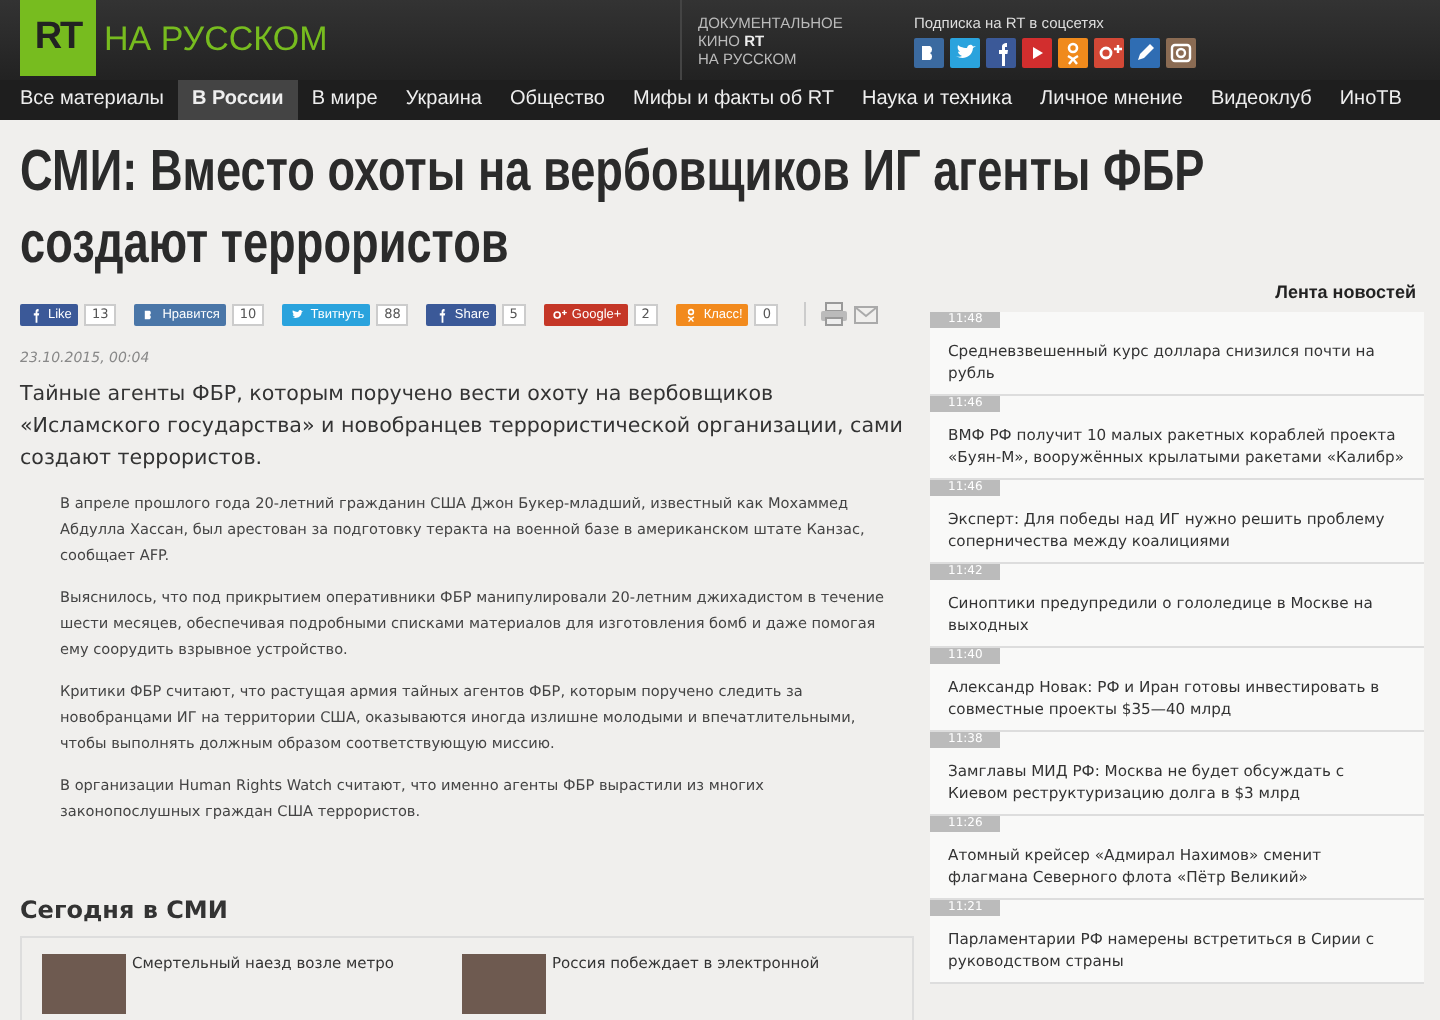 Image resolution: width=1440 pixels, height=1020 pixels. What do you see at coordinates (1181, 52) in the screenshot?
I see `camera-icon` at bounding box center [1181, 52].